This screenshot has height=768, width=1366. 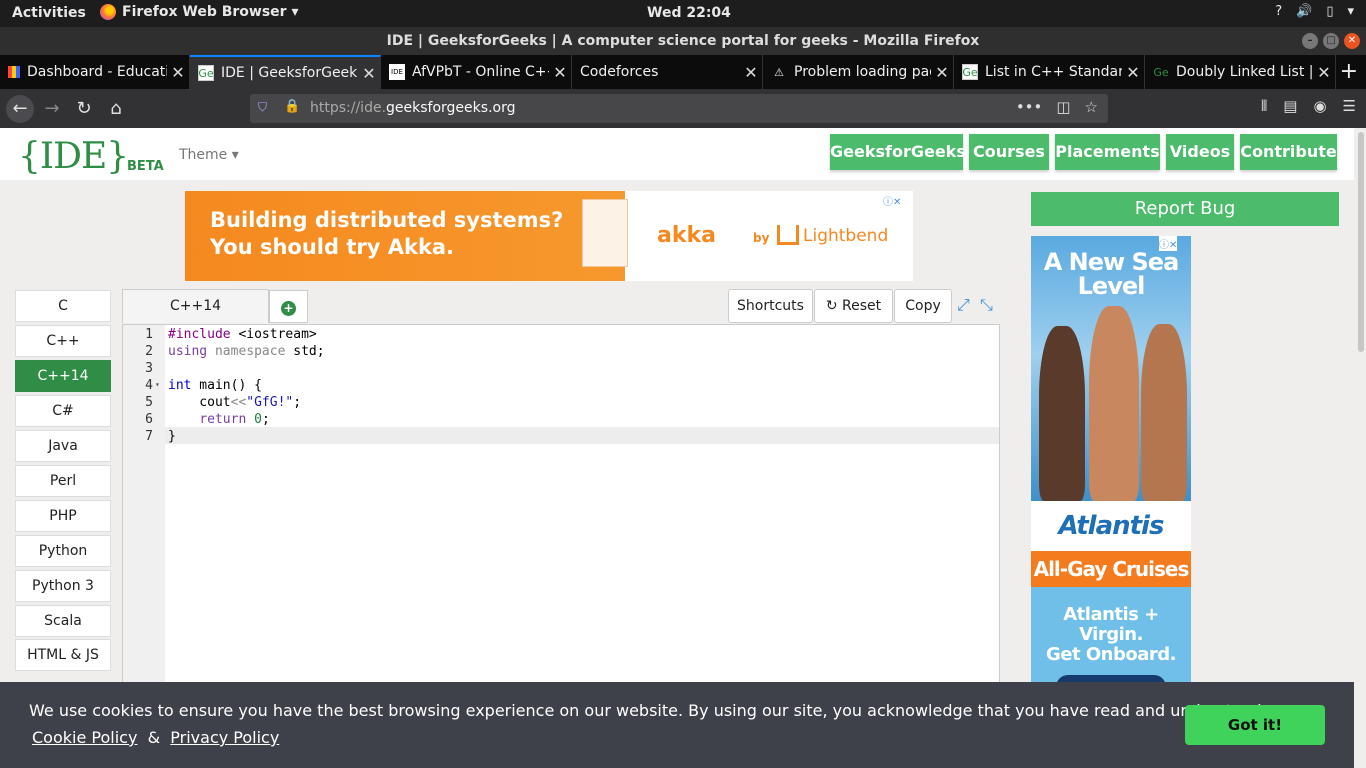 What do you see at coordinates (1310, 41) in the screenshot?
I see `minimize-button: –` at bounding box center [1310, 41].